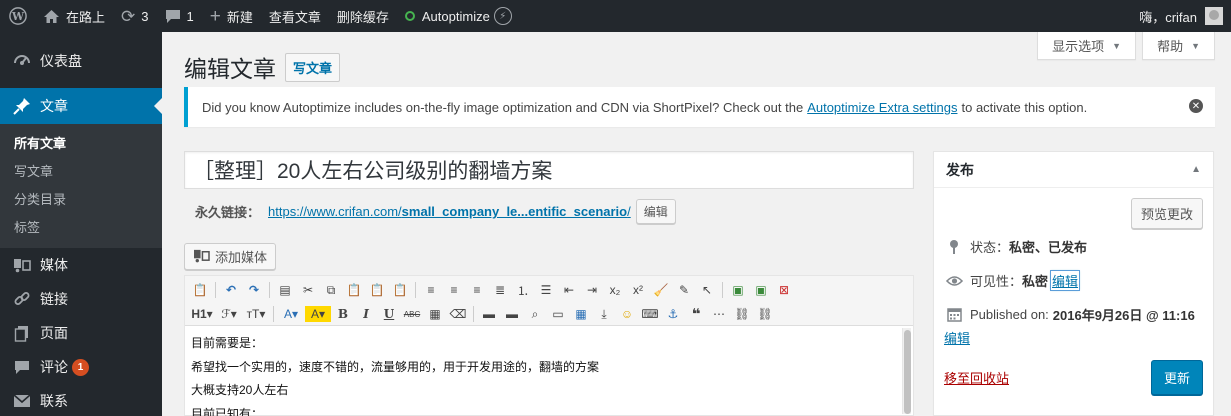 This screenshot has height=416, width=1231. Describe the element at coordinates (377, 290) in the screenshot. I see `paste-word-icon: 📋` at that location.